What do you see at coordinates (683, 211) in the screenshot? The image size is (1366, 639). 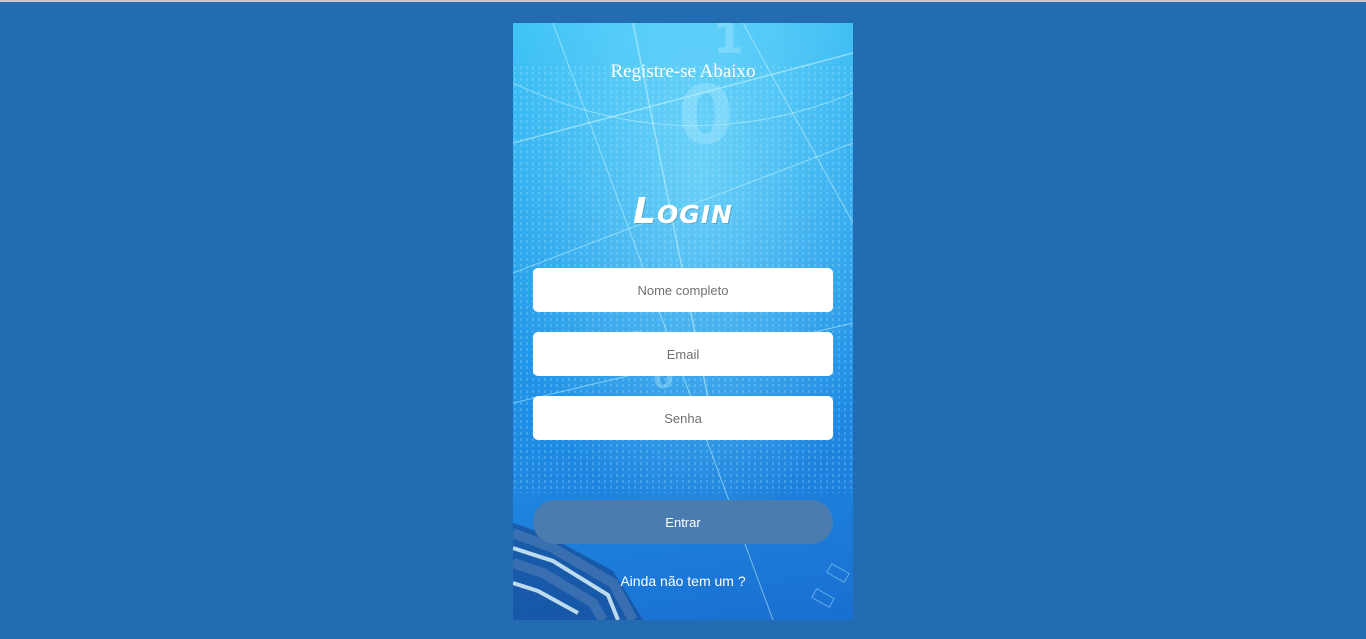 I see `login-title: Login` at bounding box center [683, 211].